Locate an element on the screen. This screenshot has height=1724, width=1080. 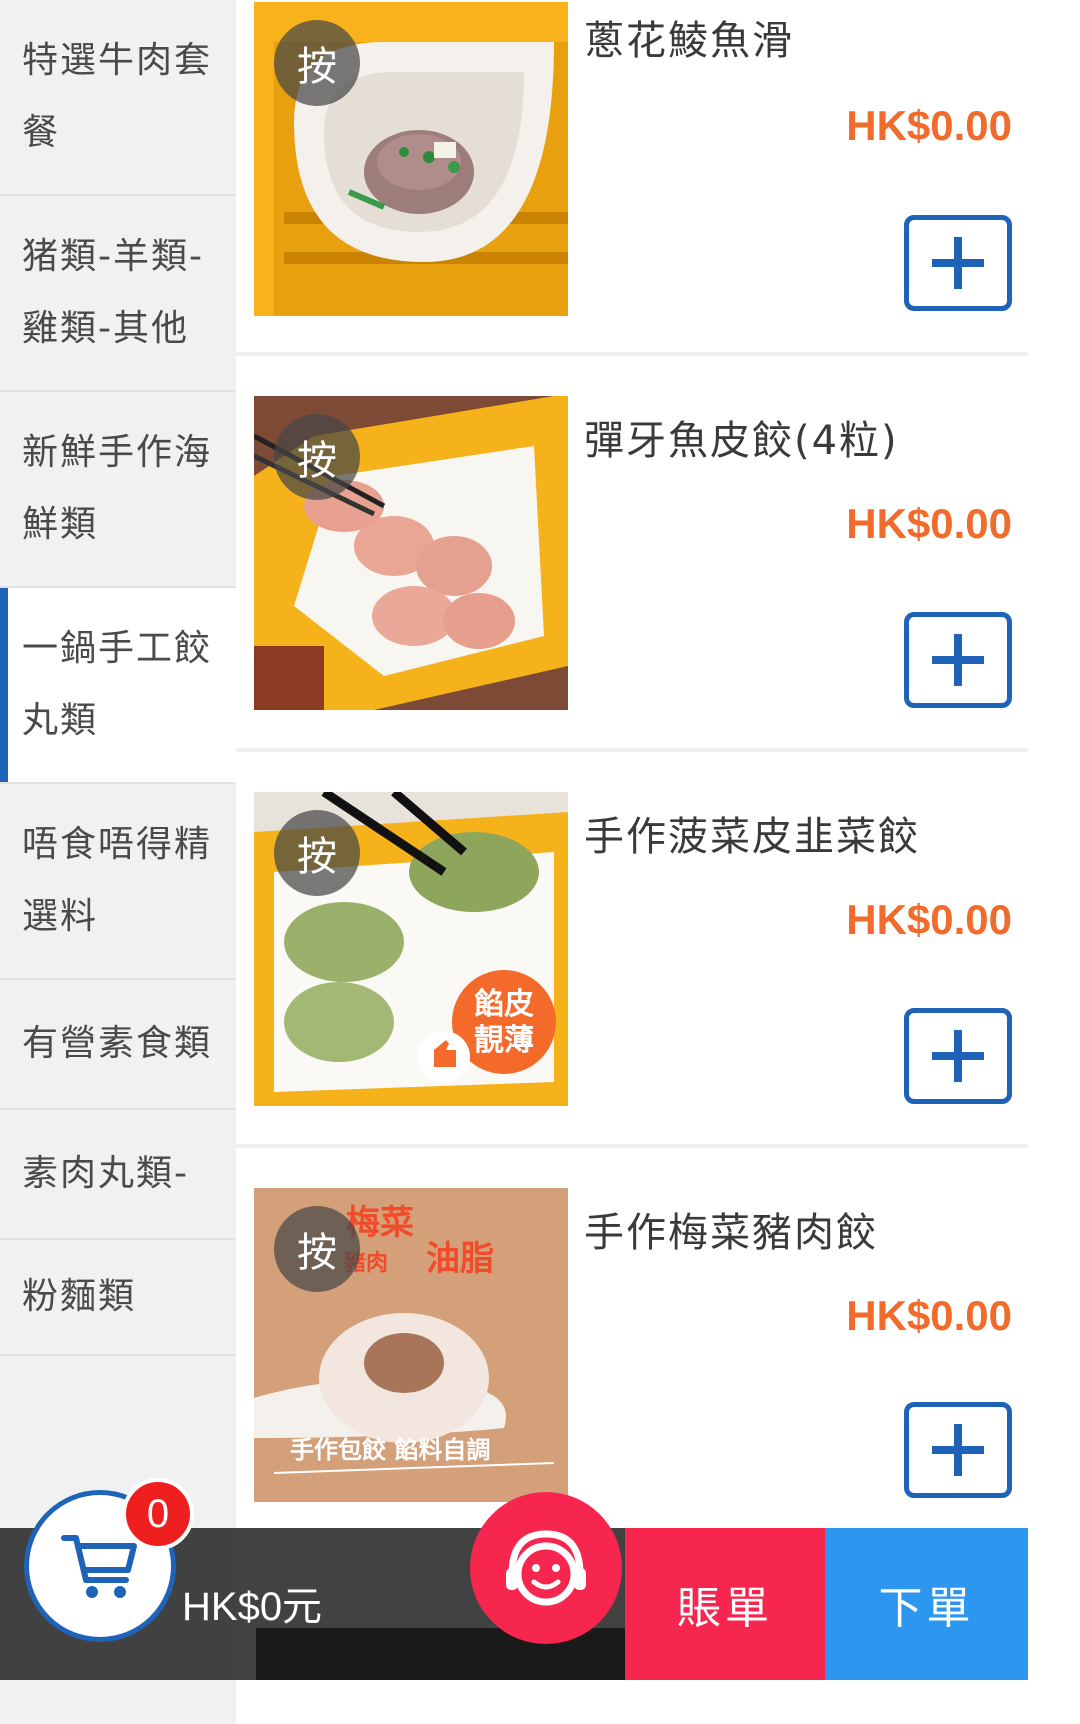
category-beef-set: 特選牛肉套餐 is located at coordinates (118, 98).